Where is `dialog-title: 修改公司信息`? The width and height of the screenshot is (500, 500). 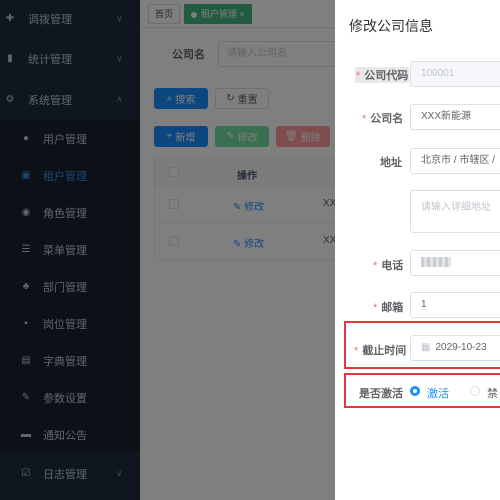
dialog-title: 修改公司信息 is located at coordinates (391, 26).